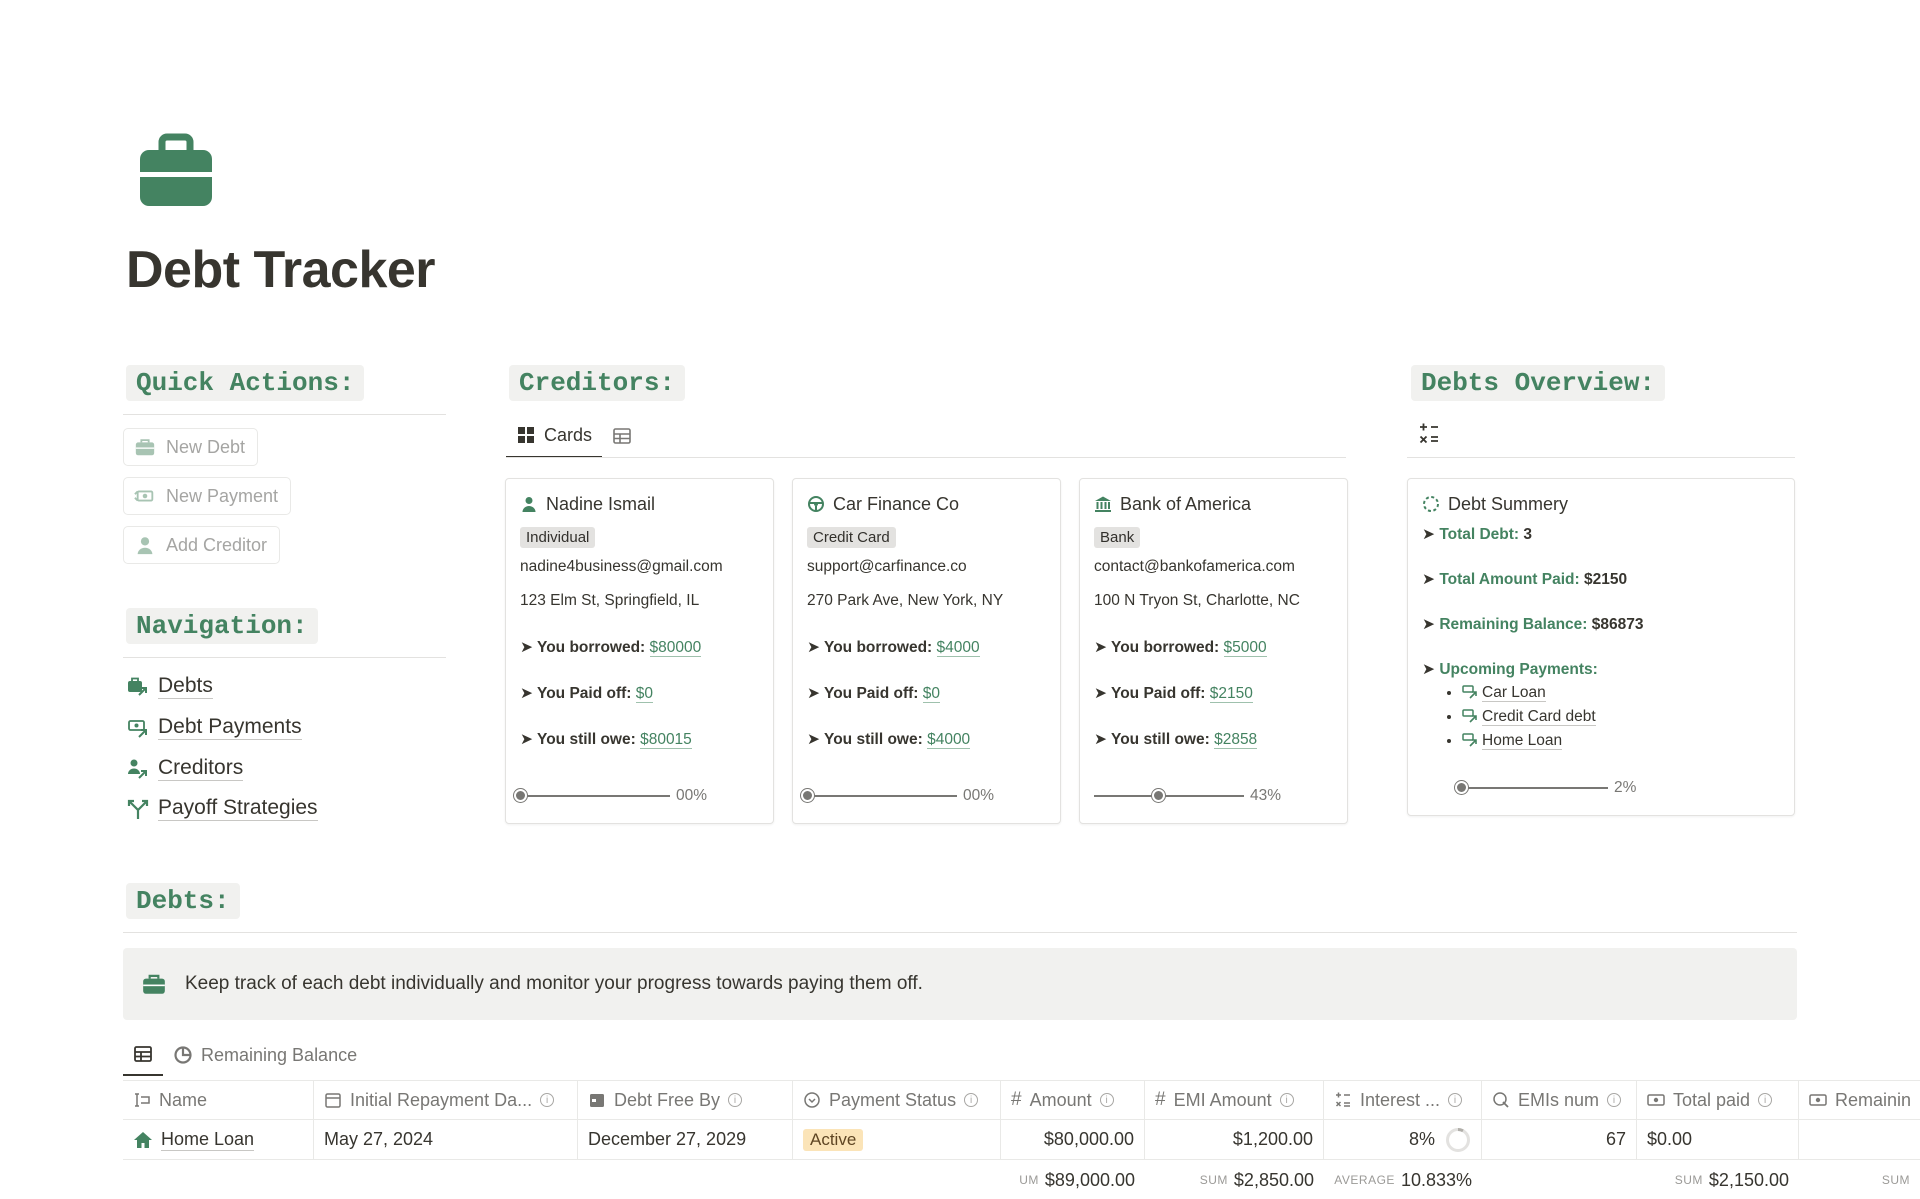 Image resolution: width=1920 pixels, height=1199 pixels. What do you see at coordinates (202, 545) in the screenshot?
I see `add-creditor-button: Add Creditor` at bounding box center [202, 545].